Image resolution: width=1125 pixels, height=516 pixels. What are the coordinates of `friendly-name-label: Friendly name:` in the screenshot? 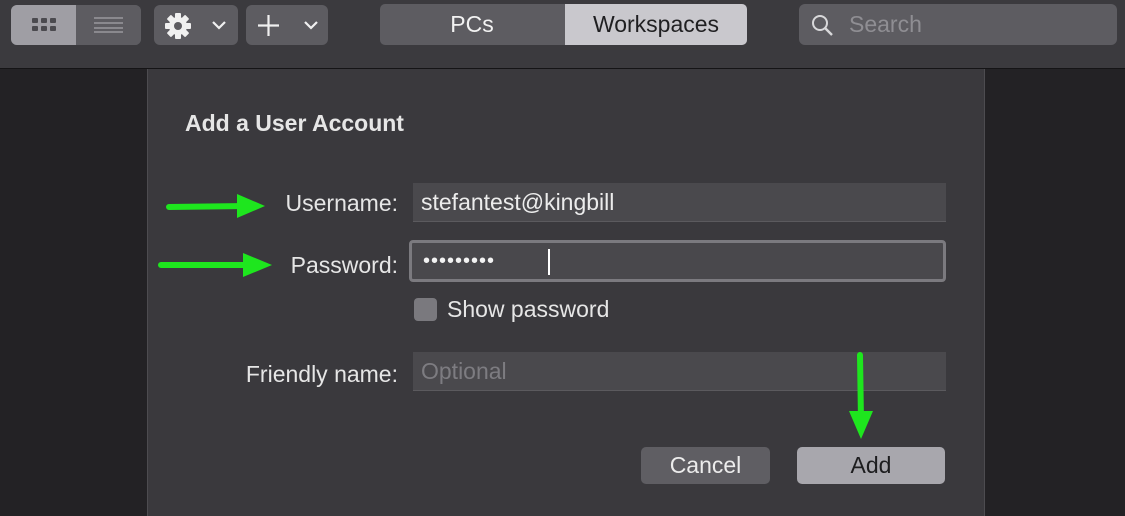 It's located at (321, 374).